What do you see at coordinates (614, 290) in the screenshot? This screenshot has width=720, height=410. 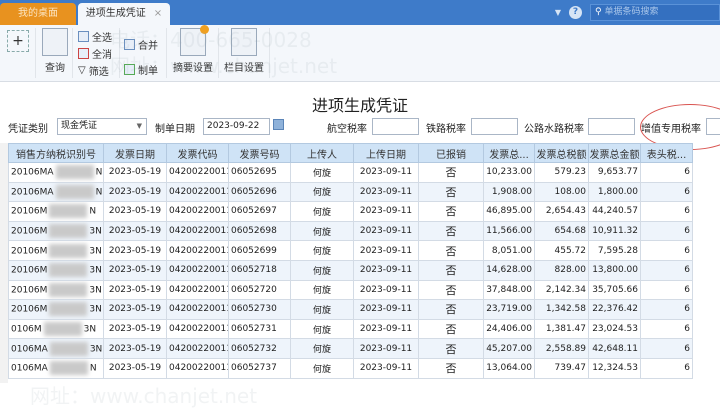 I see `cell-invoice-amount: 35,705.66` at bounding box center [614, 290].